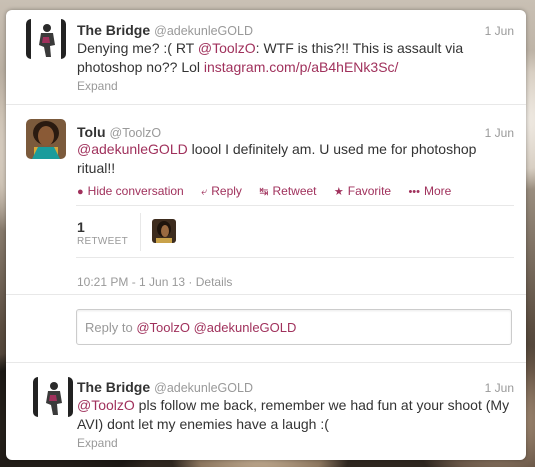 The image size is (535, 467). What do you see at coordinates (135, 191) in the screenshot?
I see `hide-conversation-label: Hide conversation` at bounding box center [135, 191].